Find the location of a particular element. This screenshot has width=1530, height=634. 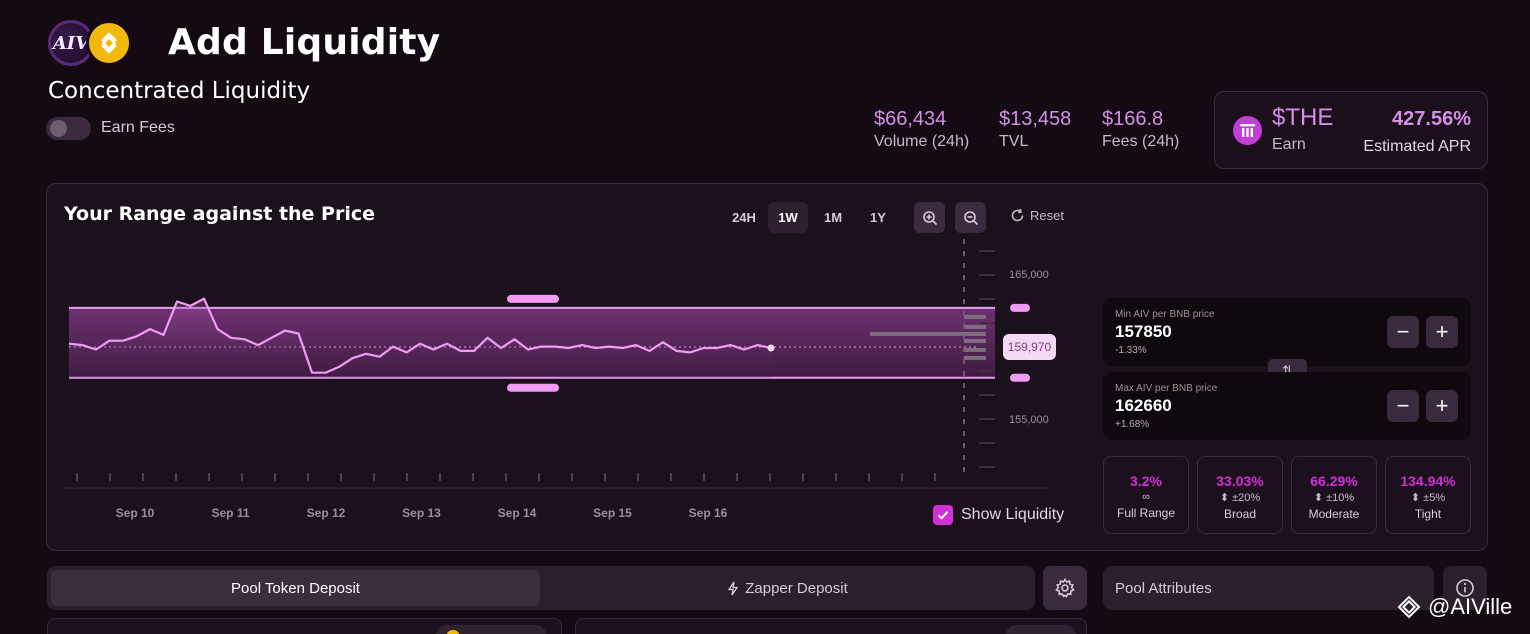

x-tick-label: Sep 14 is located at coordinates (517, 513).